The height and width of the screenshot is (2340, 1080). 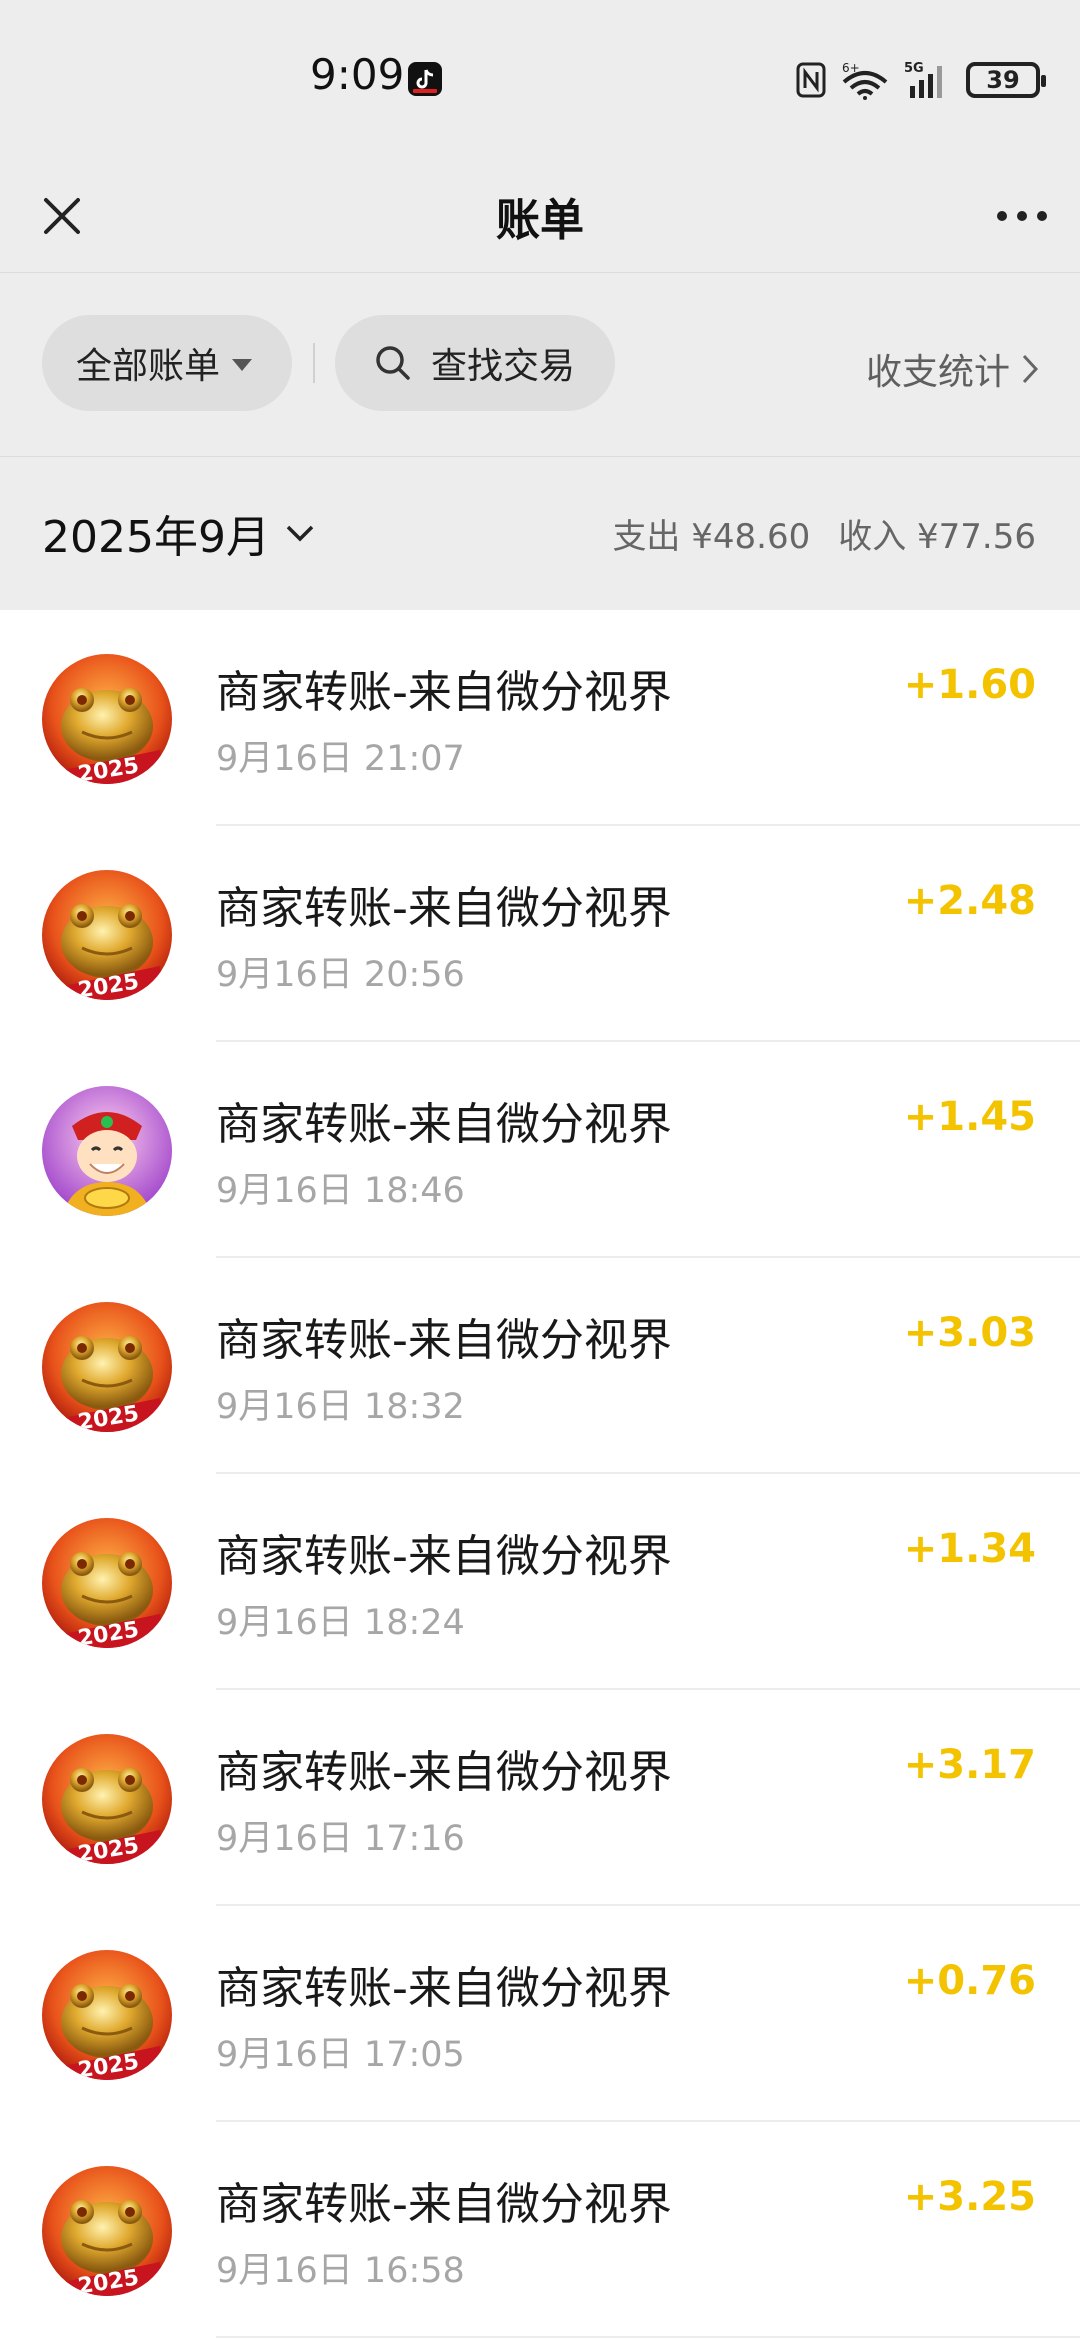 What do you see at coordinates (340, 975) in the screenshot?
I see `transaction-time: 9月16日 20:56` at bounding box center [340, 975].